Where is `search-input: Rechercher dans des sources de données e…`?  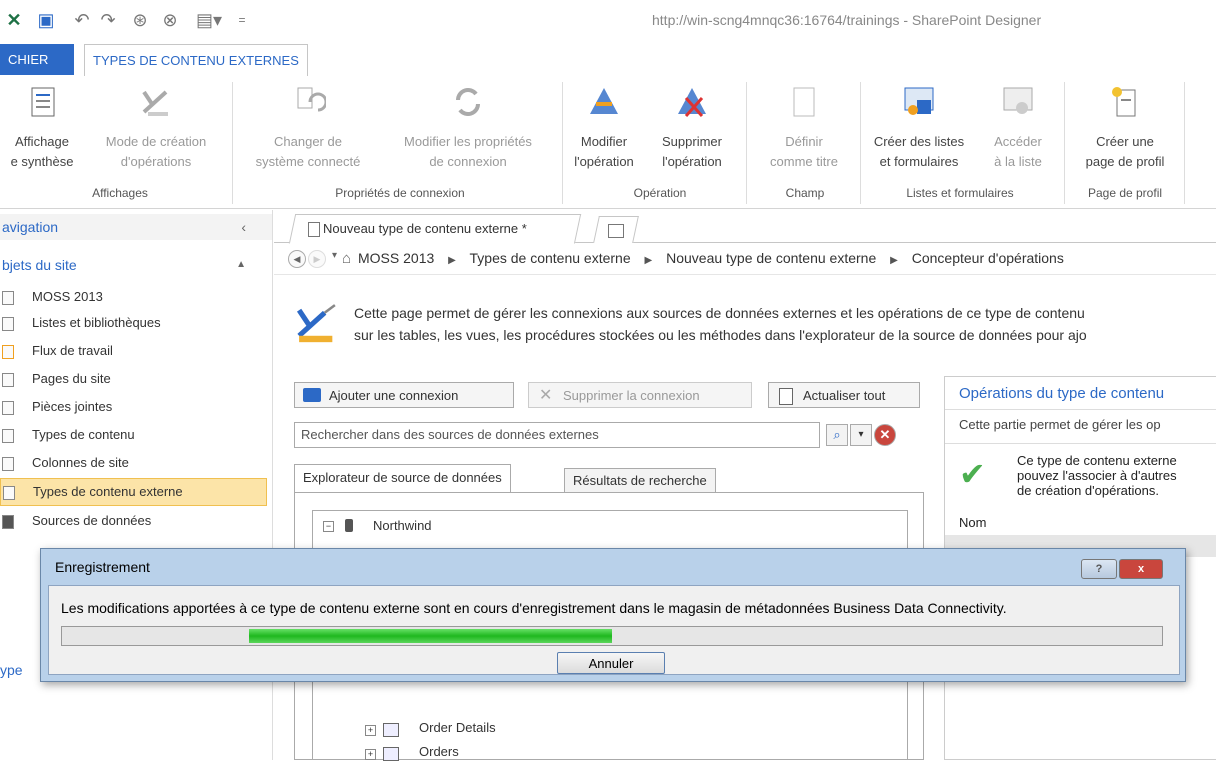 search-input: Rechercher dans des sources de données e… is located at coordinates (557, 435).